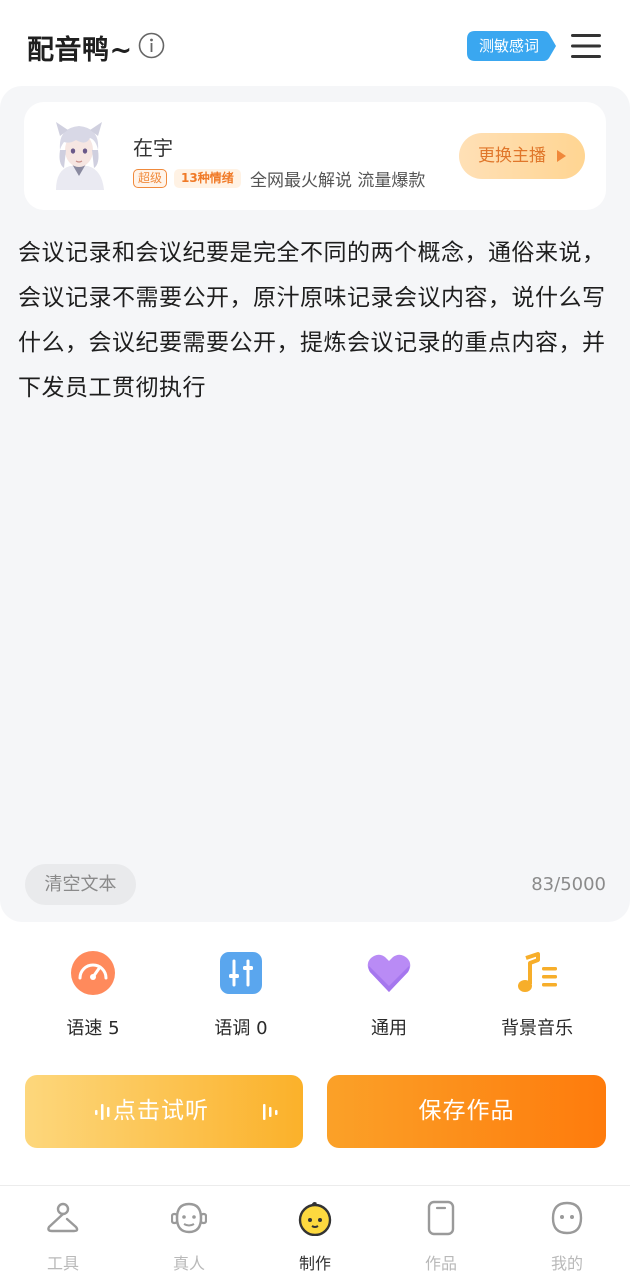  What do you see at coordinates (314, 1263) in the screenshot?
I see `nav-label-create: 制作` at bounding box center [314, 1263].